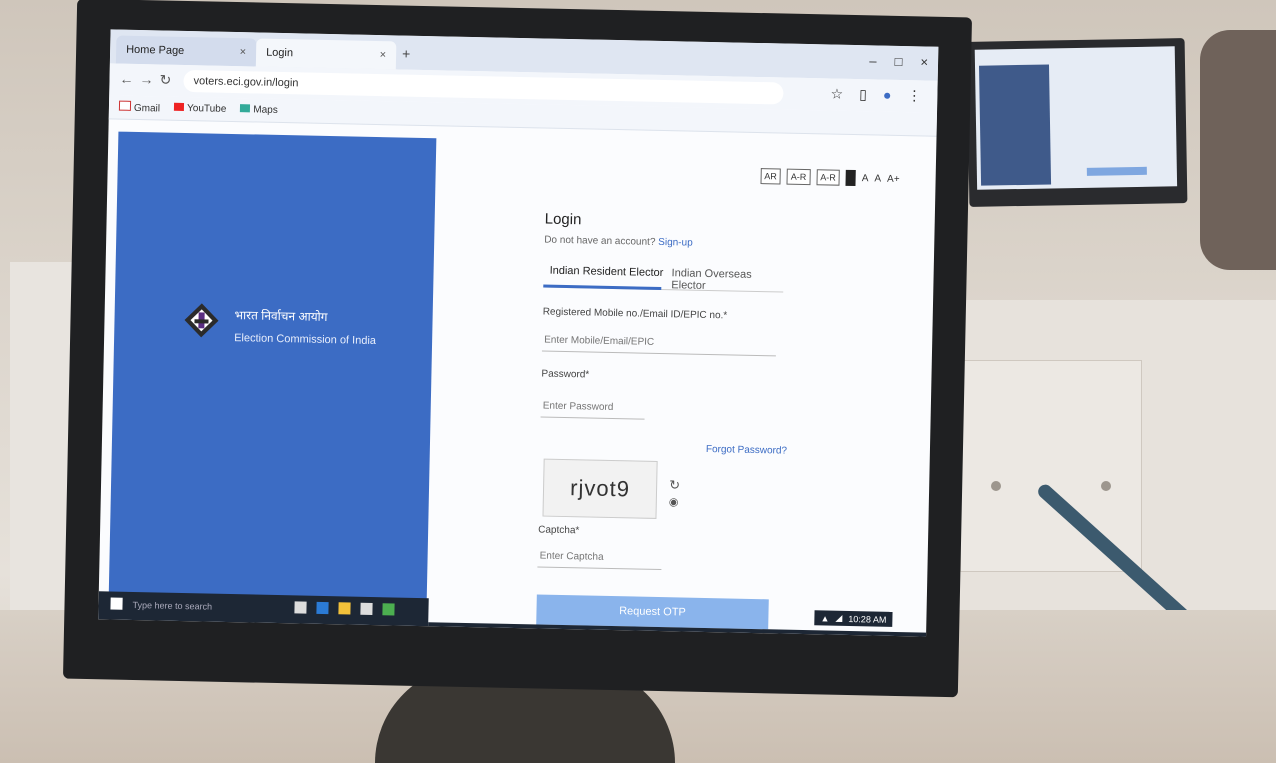 The width and height of the screenshot is (1276, 763). Describe the element at coordinates (600, 488) in the screenshot. I see `captcha-image: rjvot9` at that location.